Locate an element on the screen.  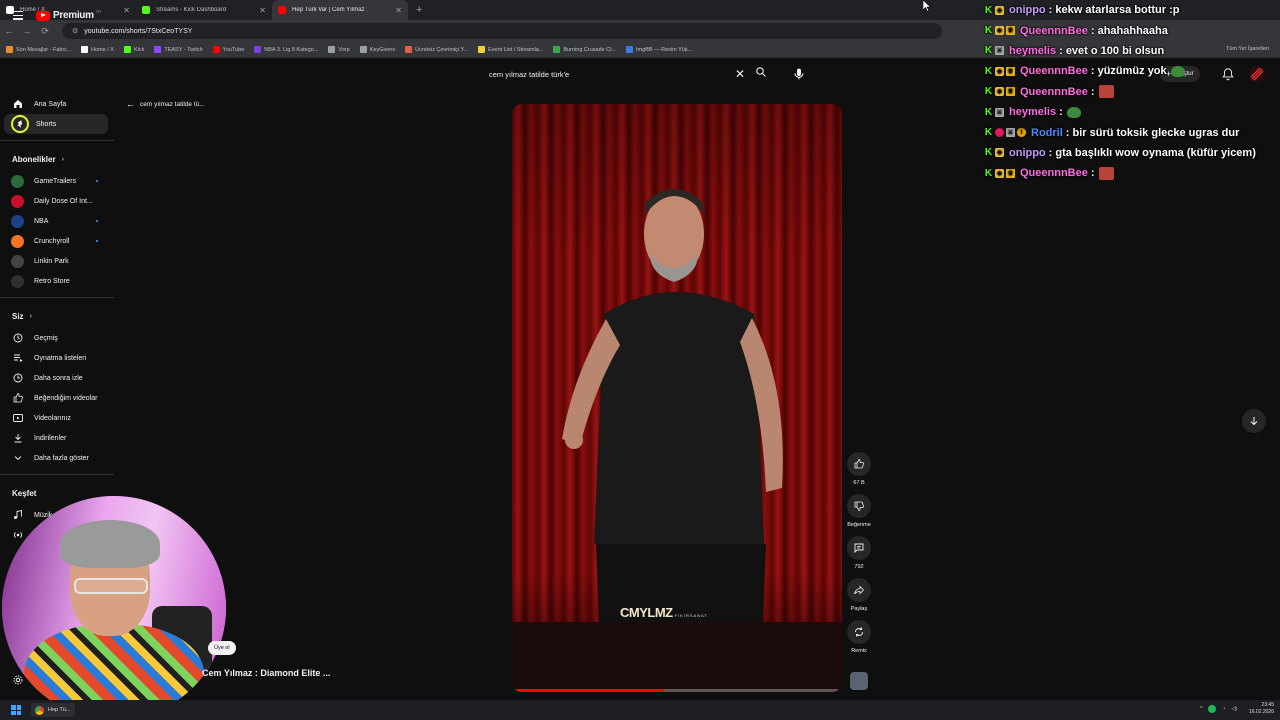
network-icon: ◔ is located at coordinates (1223, 709).